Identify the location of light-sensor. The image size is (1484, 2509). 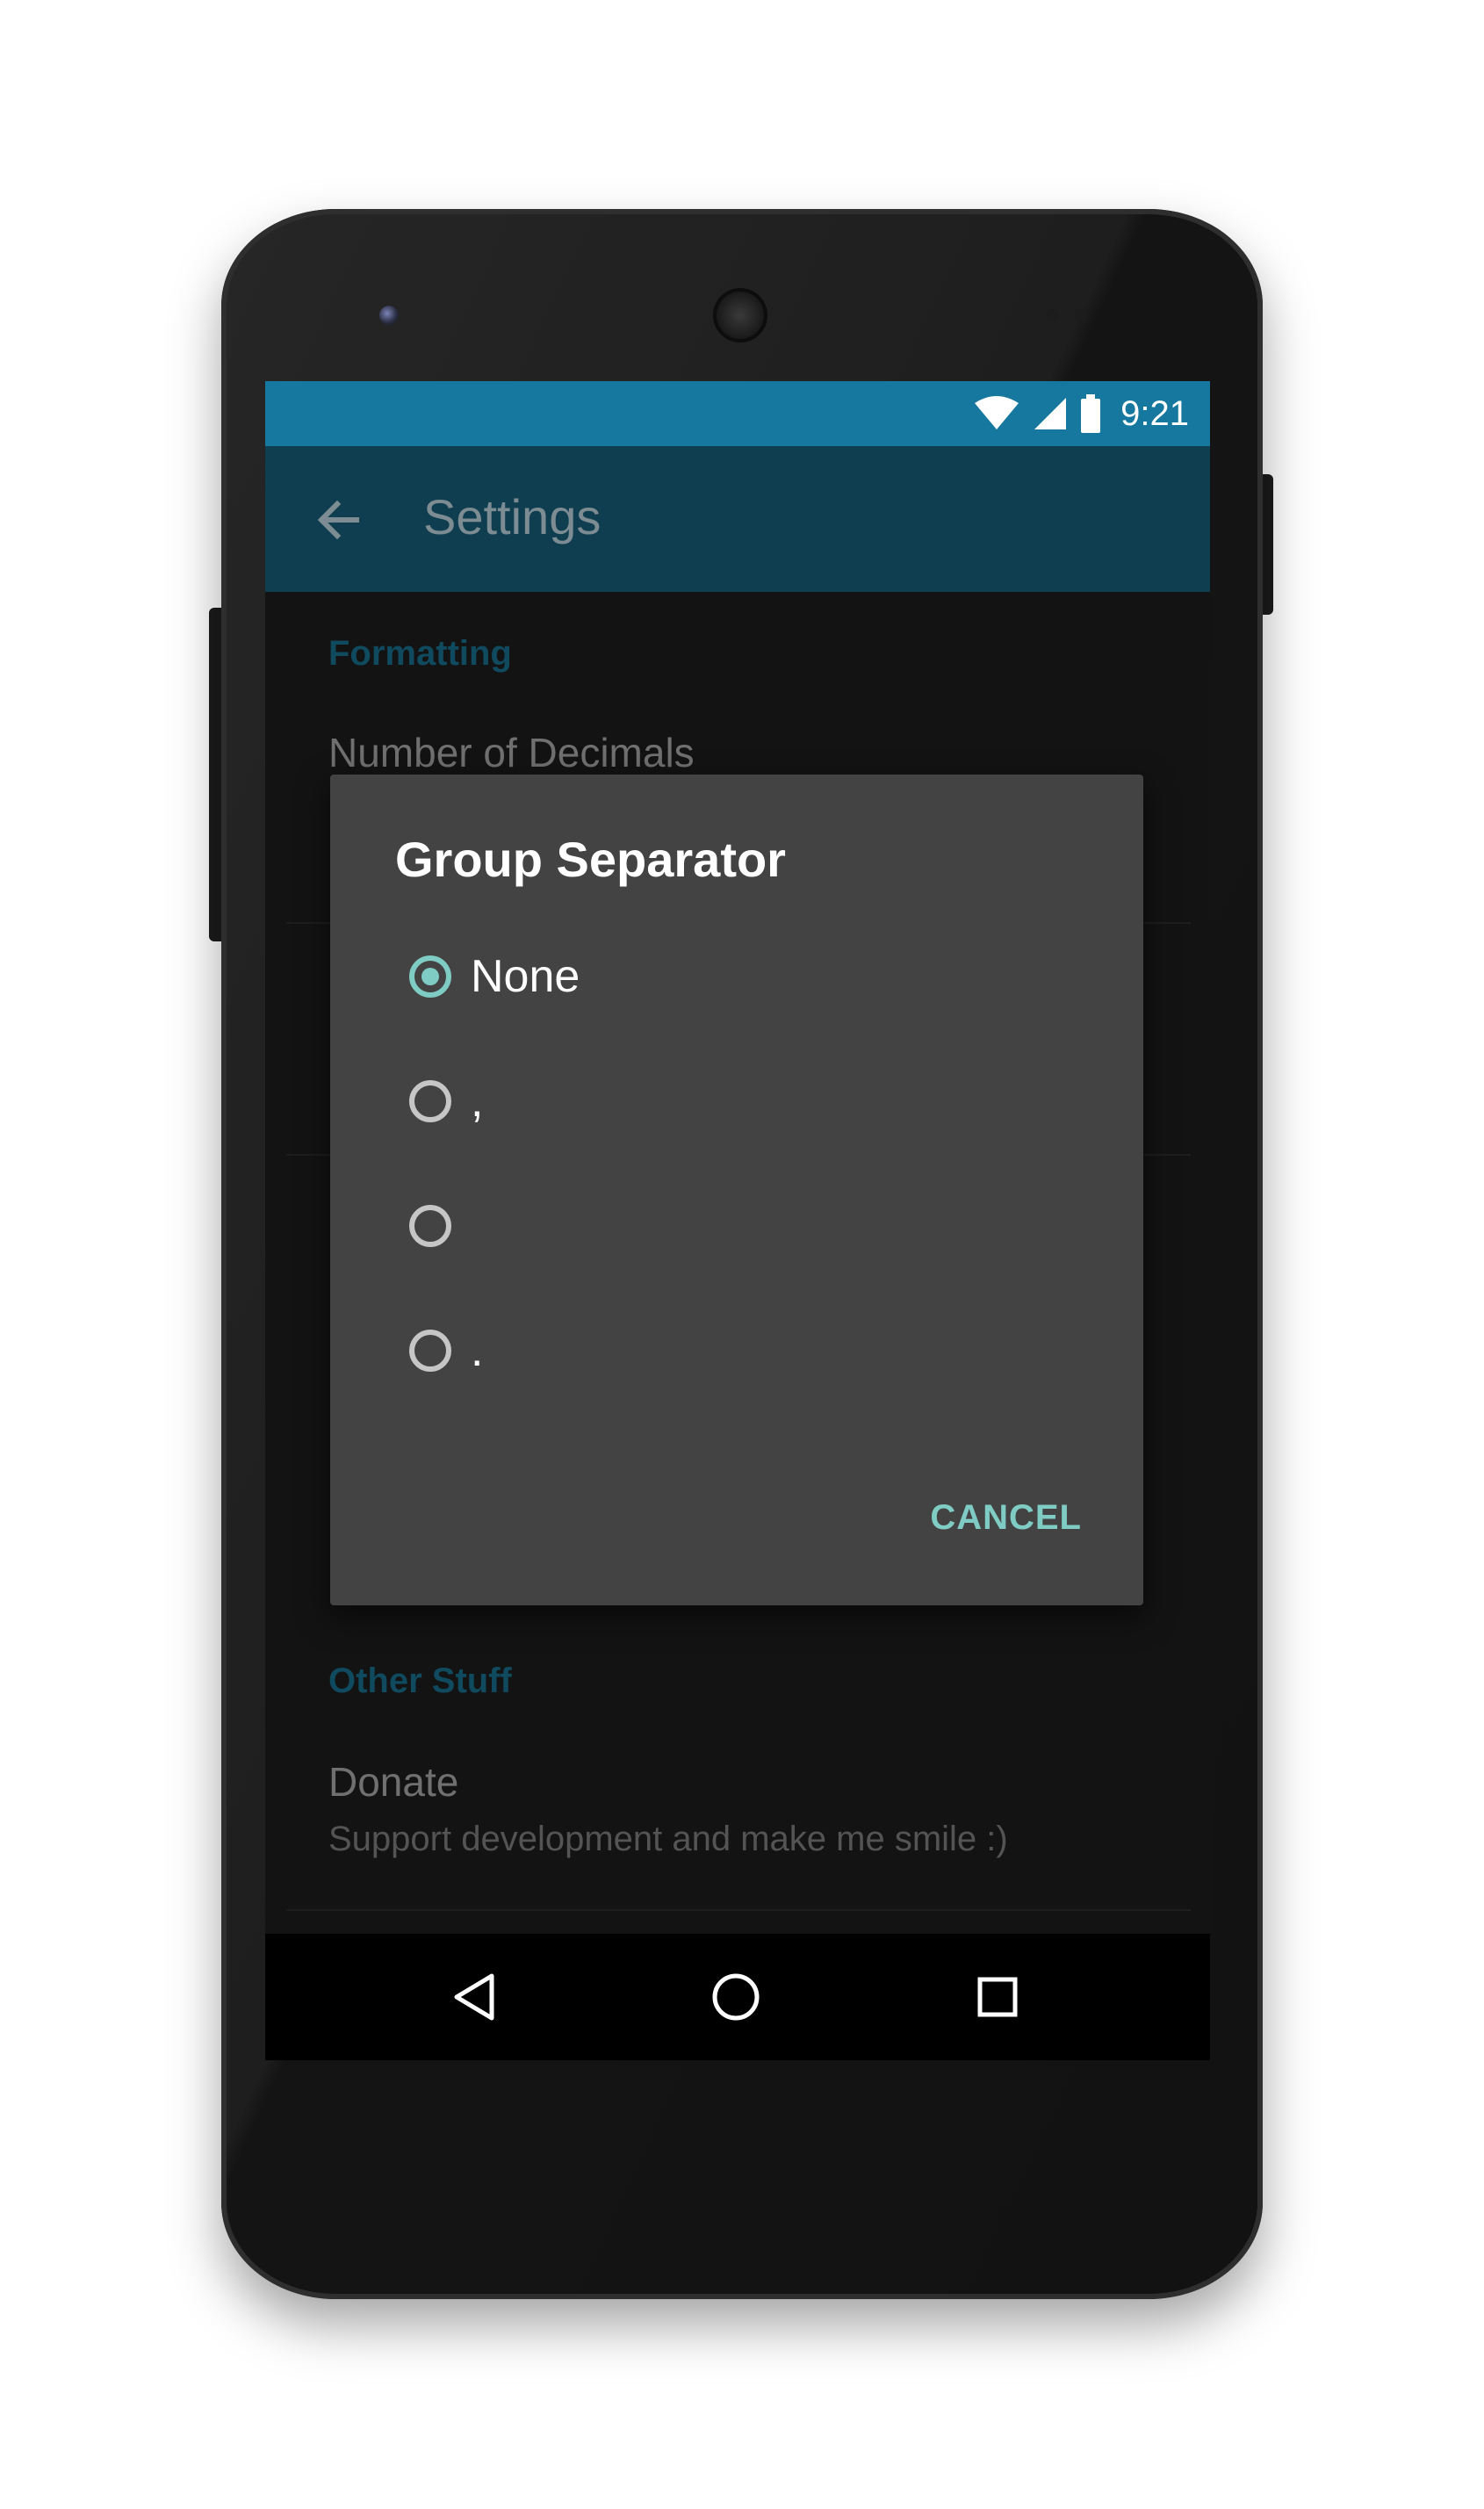
(1081, 315).